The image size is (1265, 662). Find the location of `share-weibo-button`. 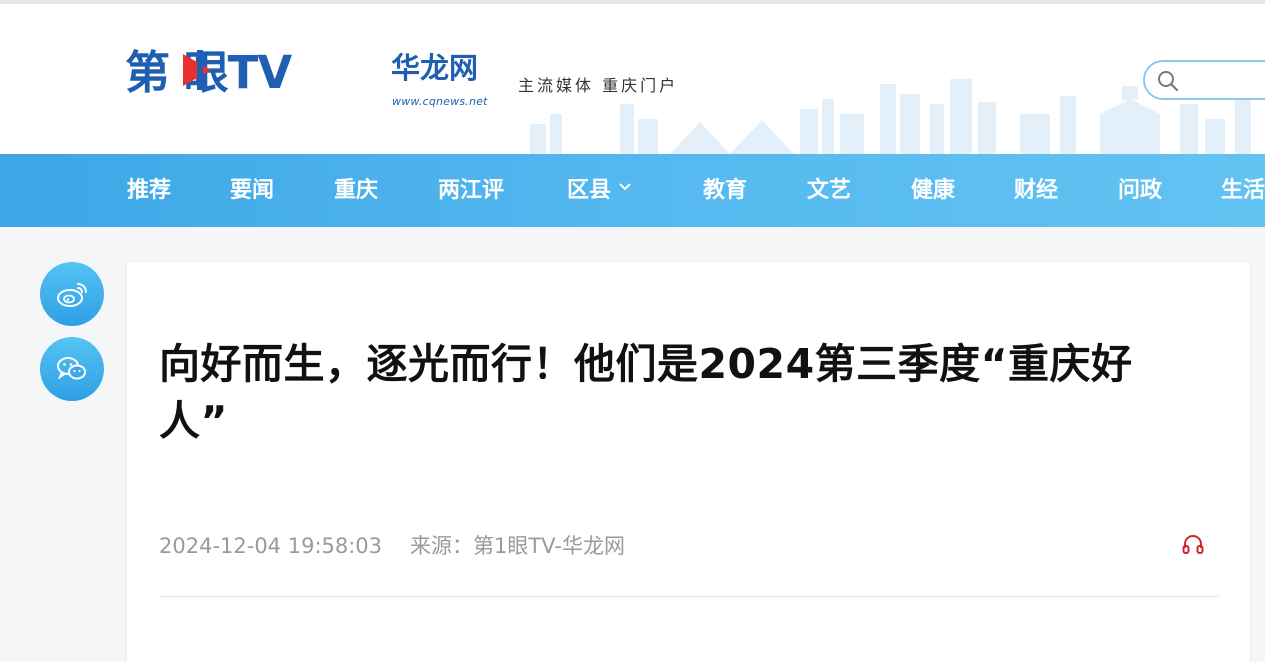

share-weibo-button is located at coordinates (72, 294).